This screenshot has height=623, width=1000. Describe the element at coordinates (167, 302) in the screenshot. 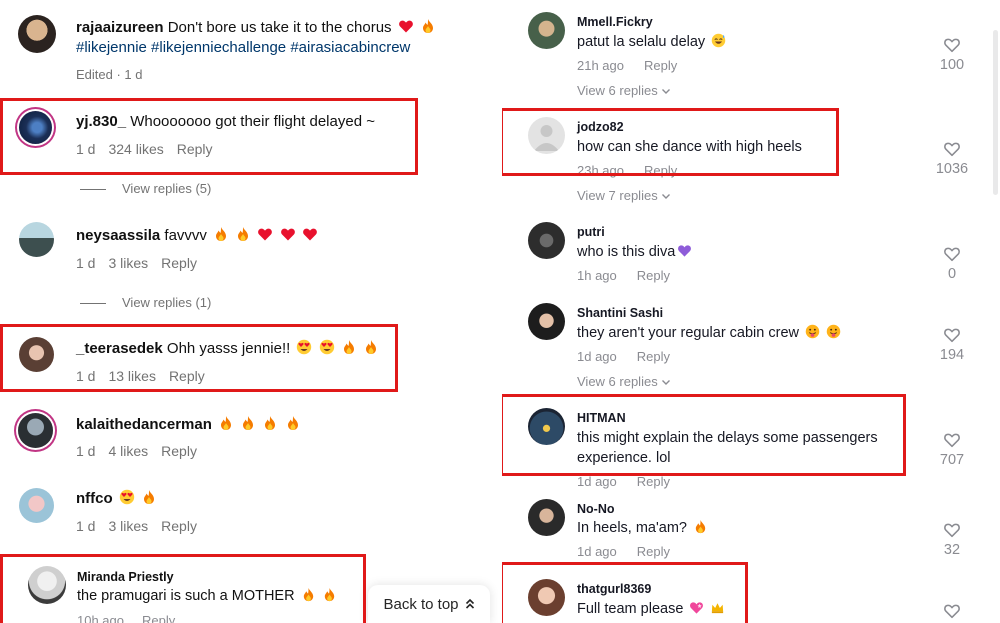

I see `view-replies-label: View replies (1)` at that location.